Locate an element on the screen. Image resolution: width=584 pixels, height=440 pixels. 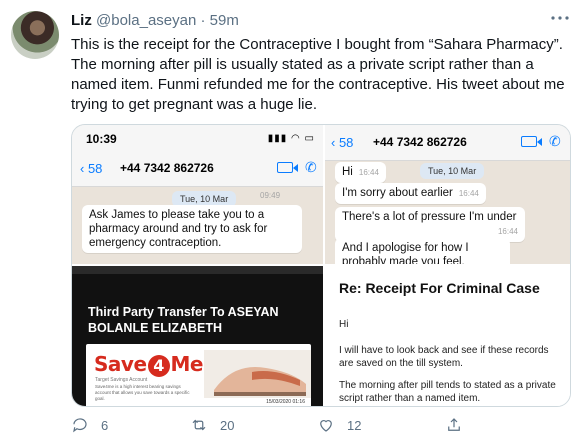
ellipsis-icon is located at coordinates (560, 18).